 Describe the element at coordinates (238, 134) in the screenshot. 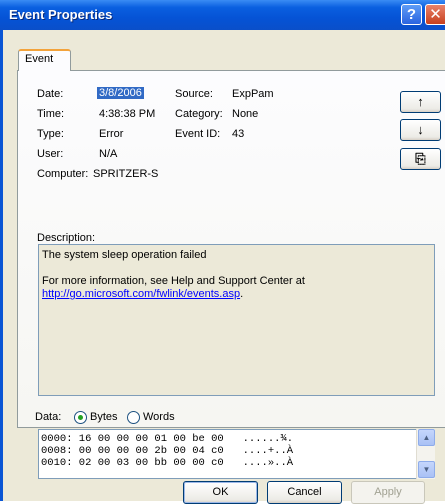

I see `event-id-value: 43` at that location.